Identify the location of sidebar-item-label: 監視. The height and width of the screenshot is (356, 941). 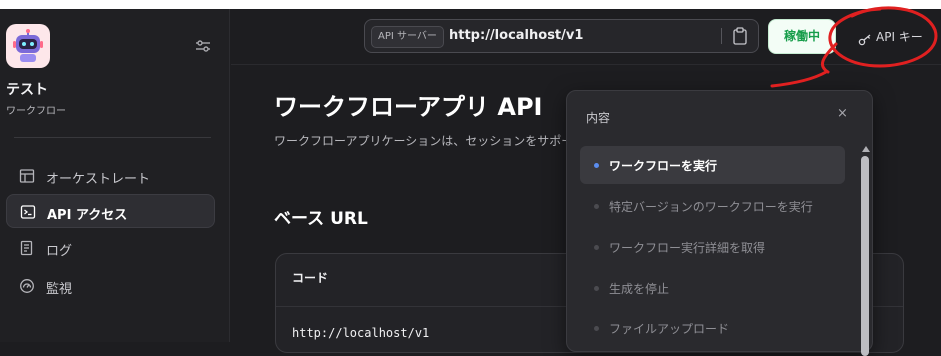
(59, 289).